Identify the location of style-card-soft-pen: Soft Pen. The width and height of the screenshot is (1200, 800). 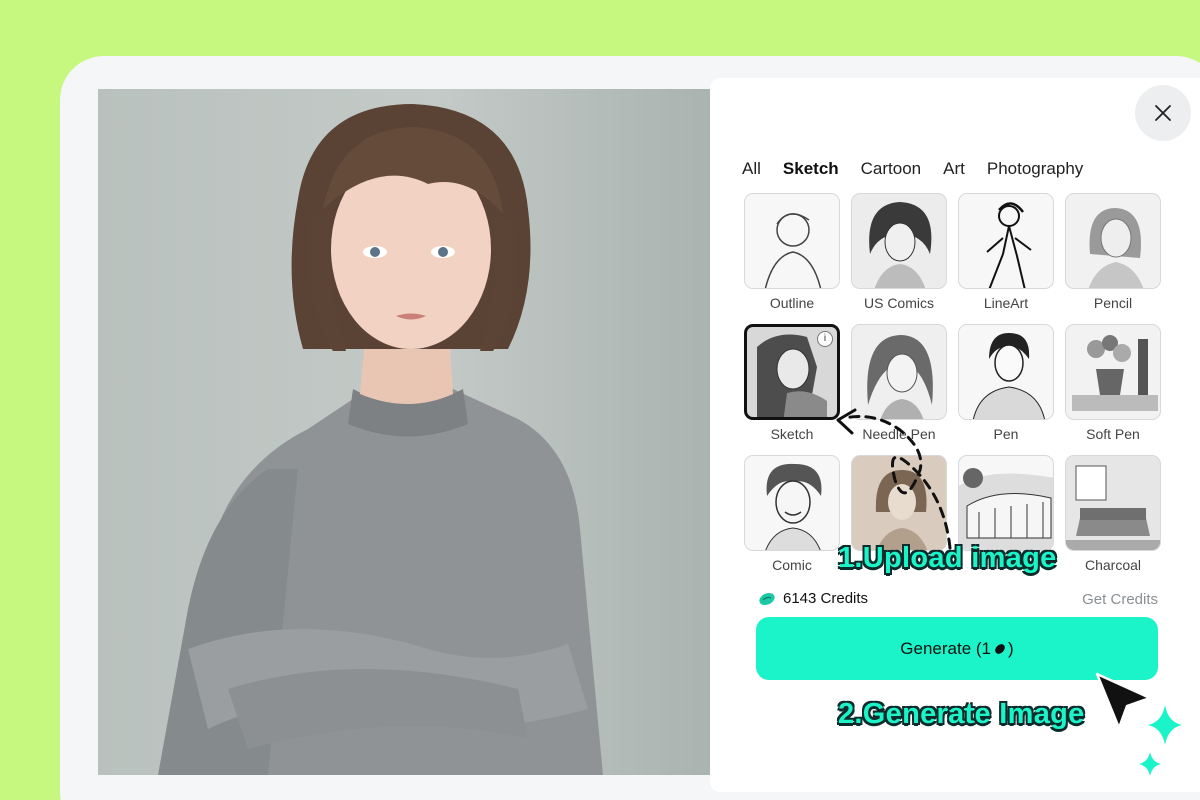
(1113, 383).